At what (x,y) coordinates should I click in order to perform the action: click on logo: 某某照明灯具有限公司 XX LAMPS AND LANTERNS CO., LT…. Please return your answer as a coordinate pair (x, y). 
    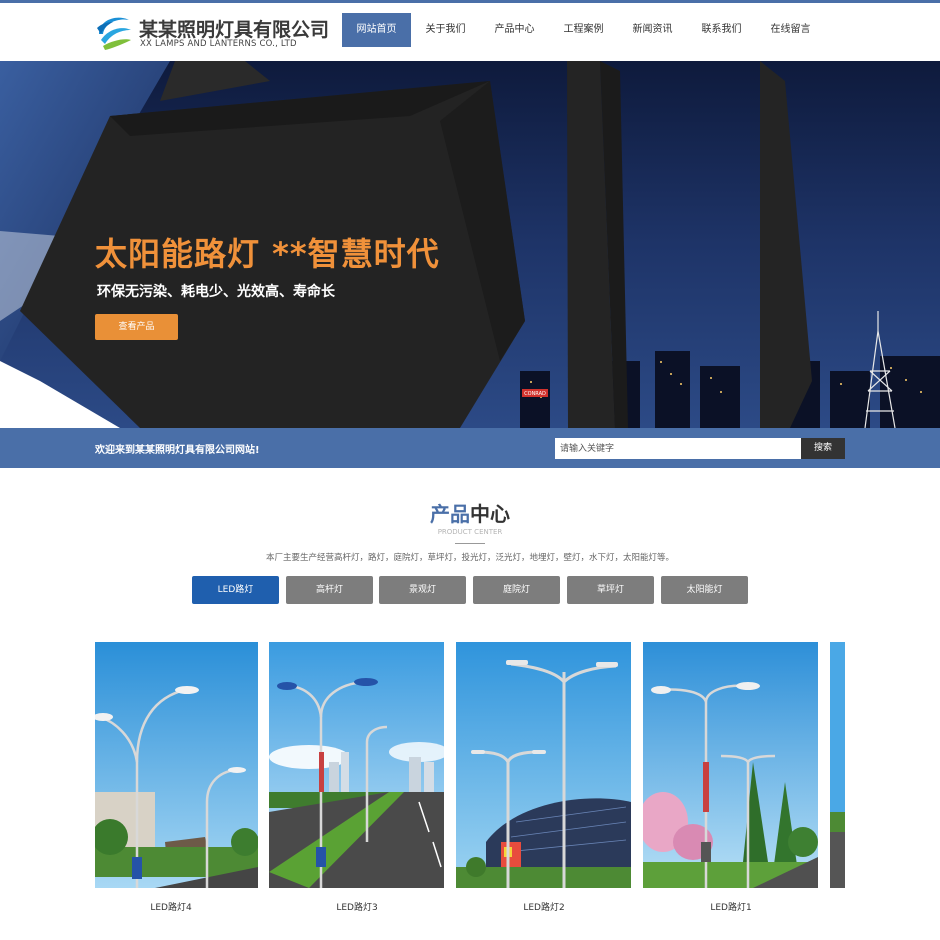
    Looking at the image, I should click on (215, 34).